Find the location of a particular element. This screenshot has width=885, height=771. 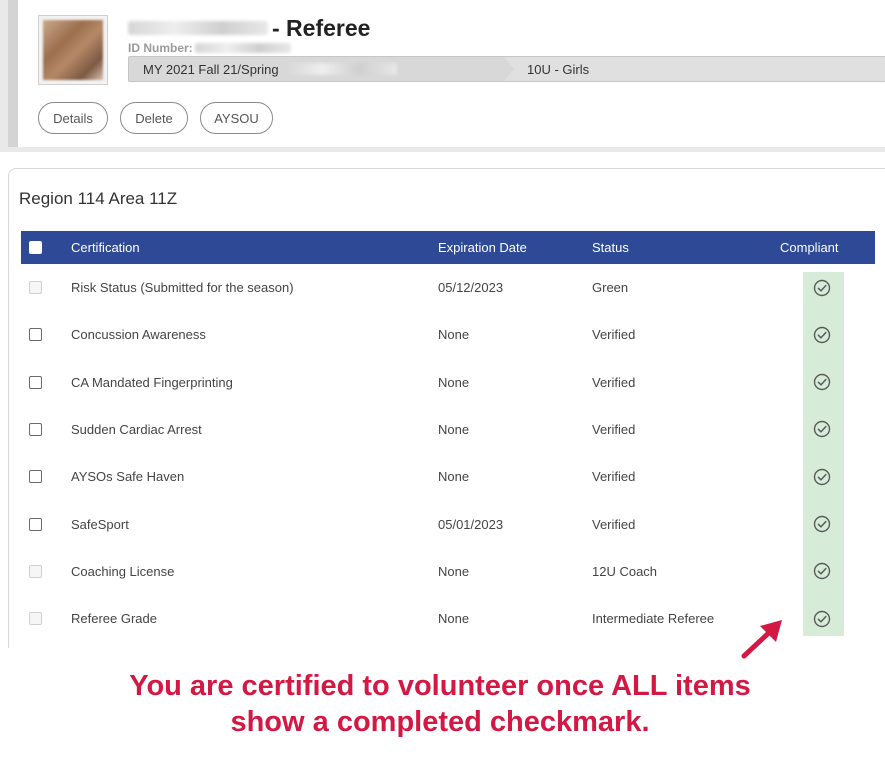

redacted-id-number is located at coordinates (242, 48).